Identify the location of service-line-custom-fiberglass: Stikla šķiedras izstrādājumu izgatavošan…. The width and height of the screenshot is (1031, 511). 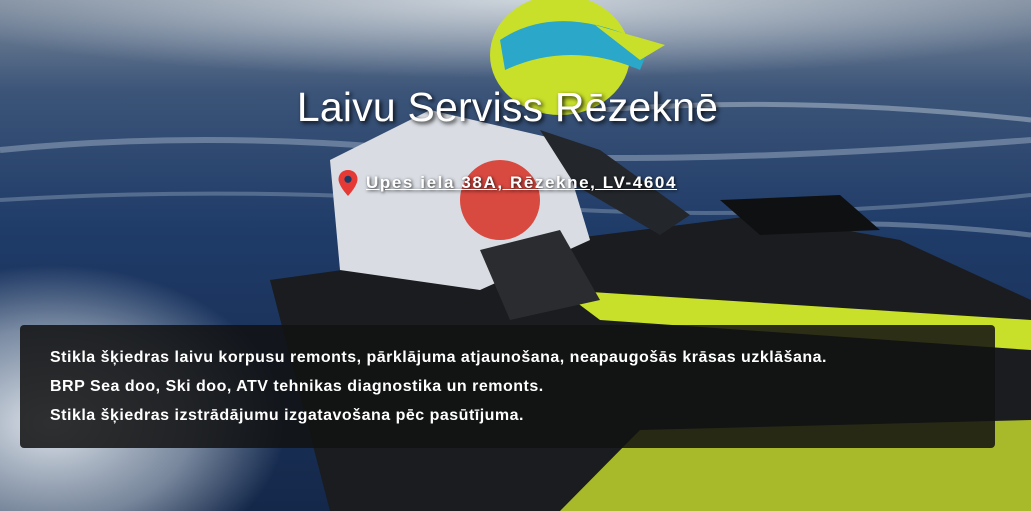
(287, 415).